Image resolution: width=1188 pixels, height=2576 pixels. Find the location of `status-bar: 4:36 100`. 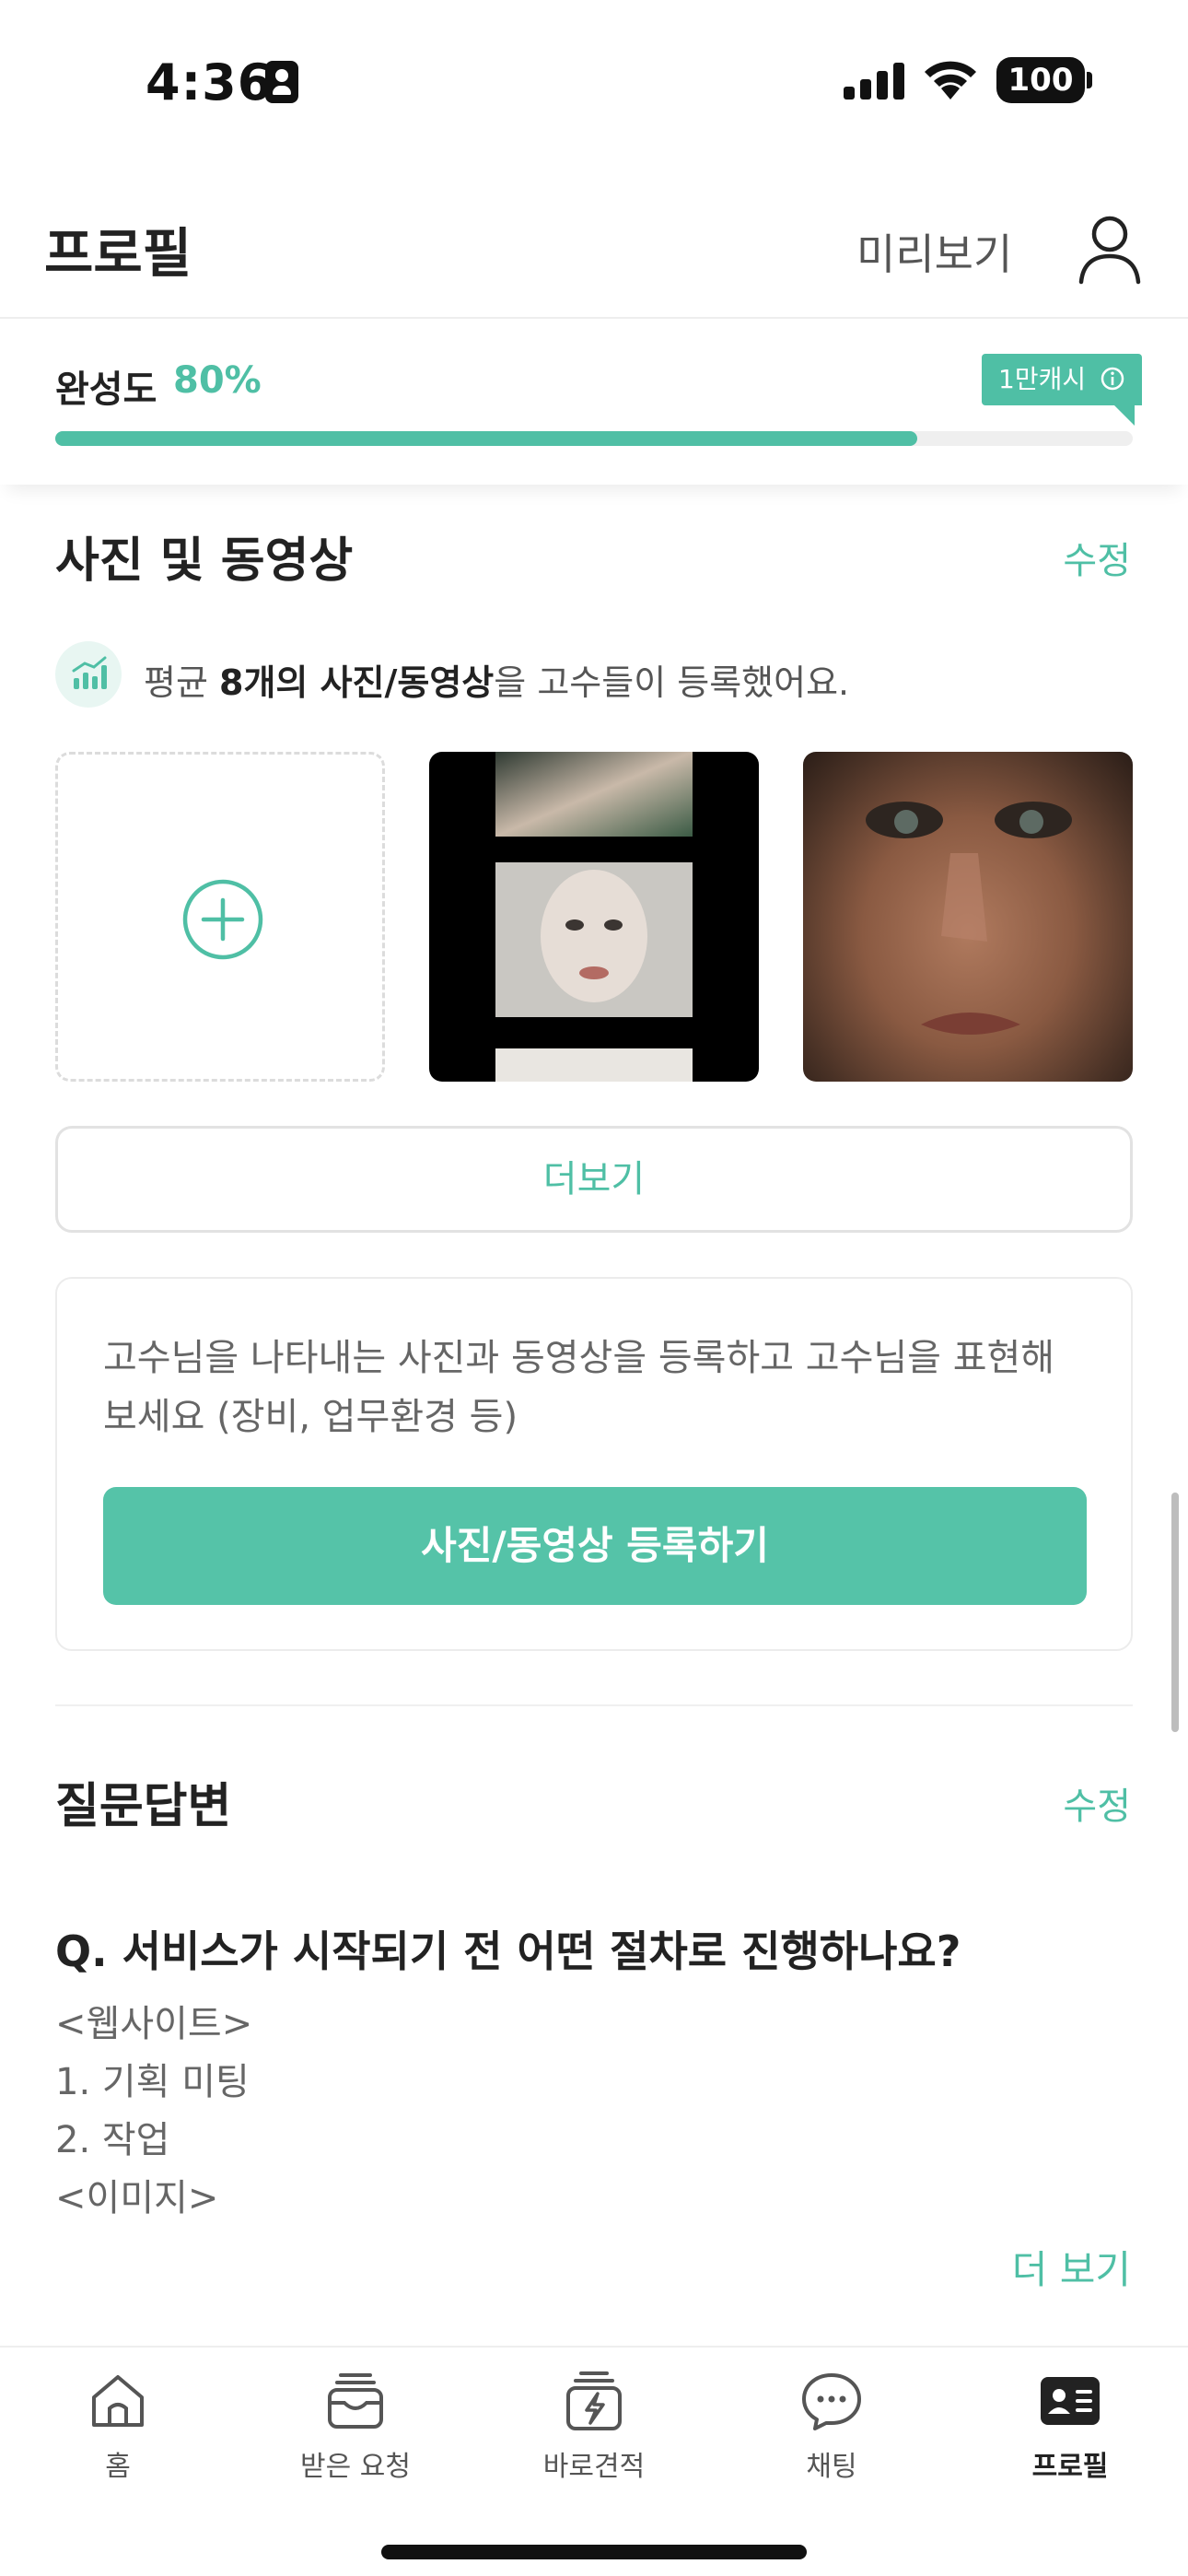

status-bar: 4:36 100 is located at coordinates (594, 78).